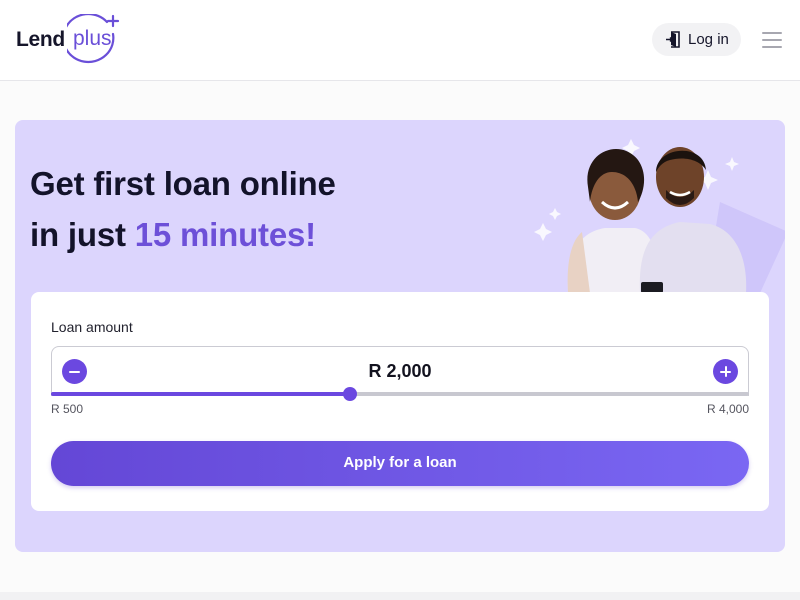  I want to click on lendplus-logo: Lend plus, so click(69, 41).